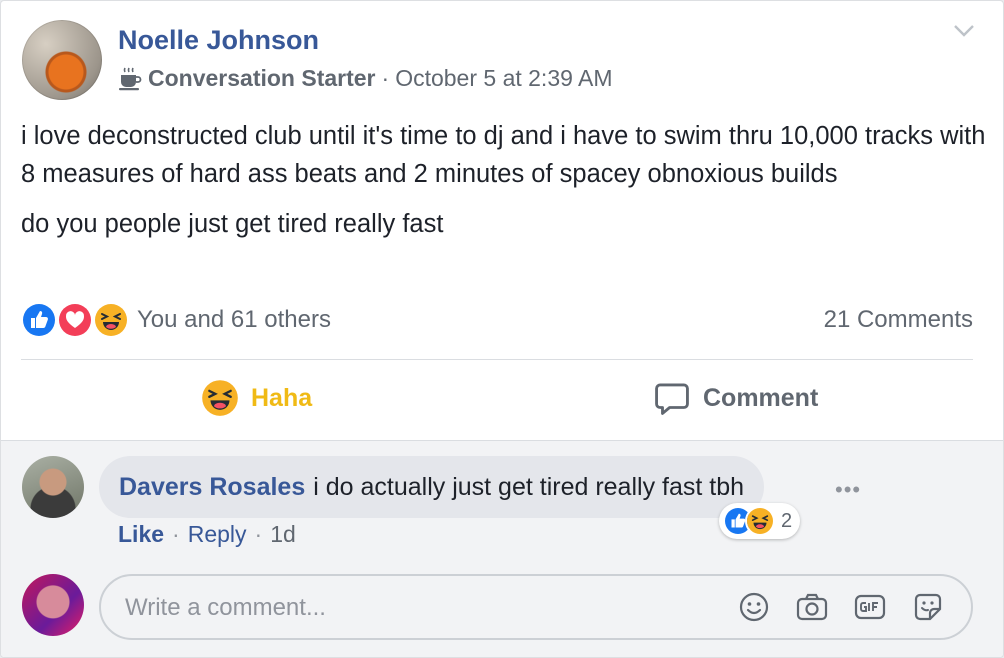 The height and width of the screenshot is (658, 1004). I want to click on comment-reactions-badge: 2, so click(760, 521).